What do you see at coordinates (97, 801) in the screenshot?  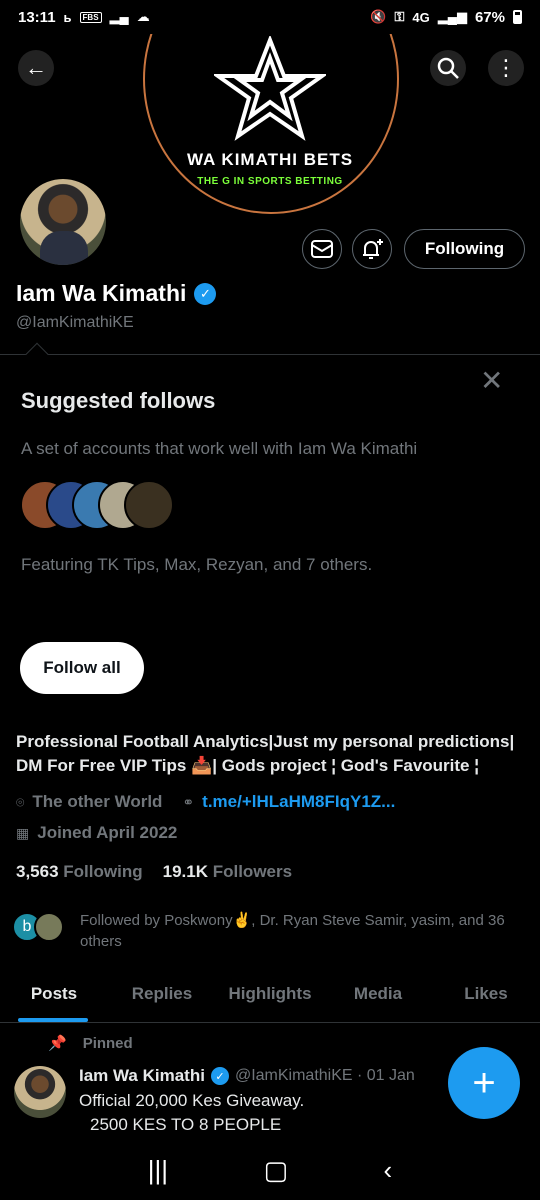 I see `profile-location: The other World` at bounding box center [97, 801].